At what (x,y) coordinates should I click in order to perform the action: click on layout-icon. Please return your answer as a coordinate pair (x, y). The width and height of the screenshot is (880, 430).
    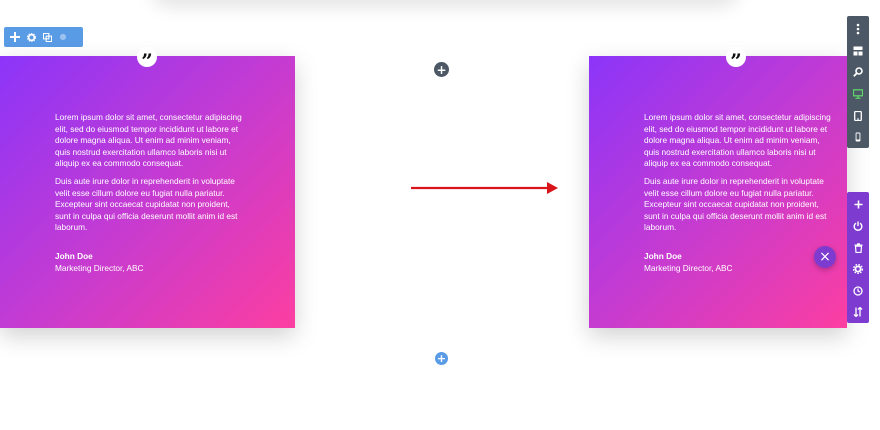
    Looking at the image, I should click on (858, 51).